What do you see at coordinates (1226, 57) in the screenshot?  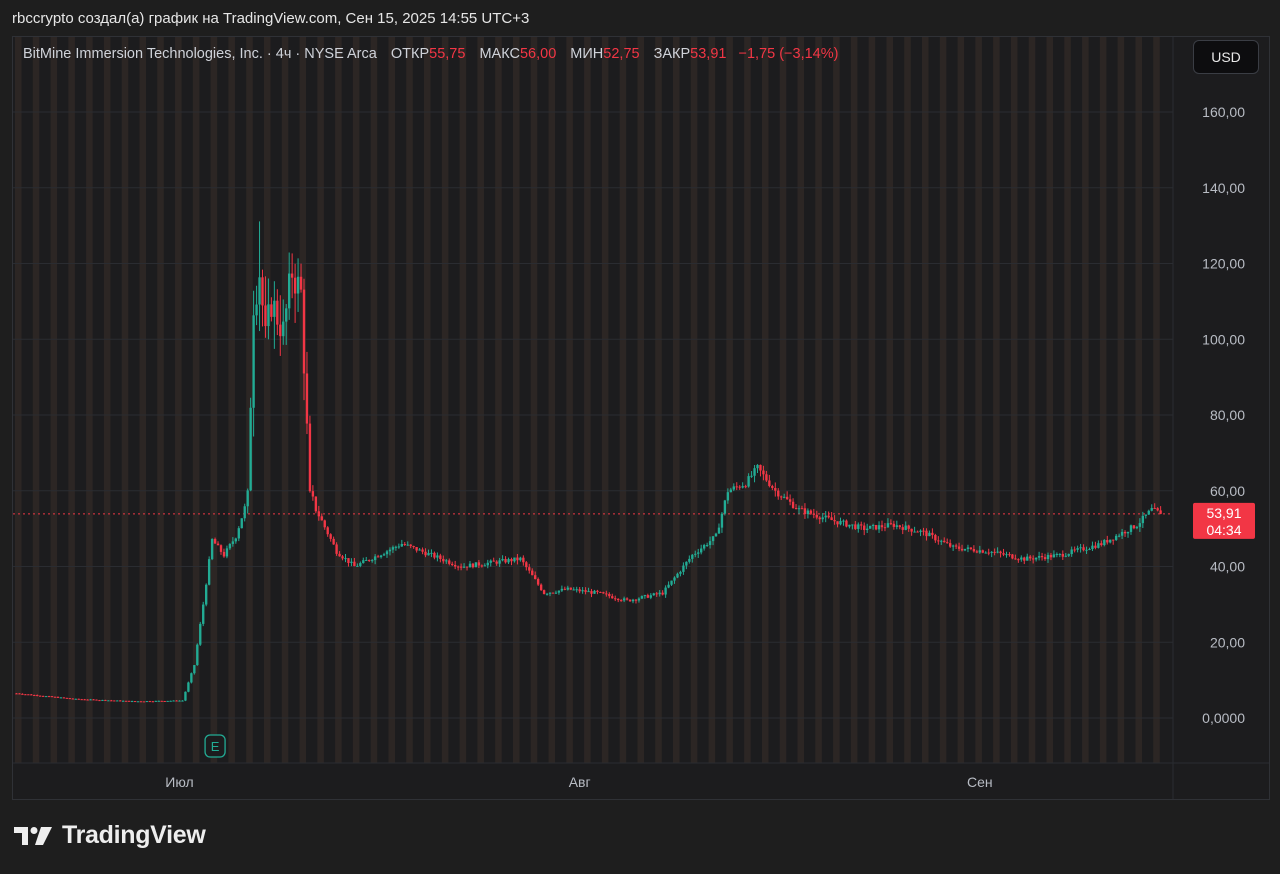 I see `currency-button: USD` at bounding box center [1226, 57].